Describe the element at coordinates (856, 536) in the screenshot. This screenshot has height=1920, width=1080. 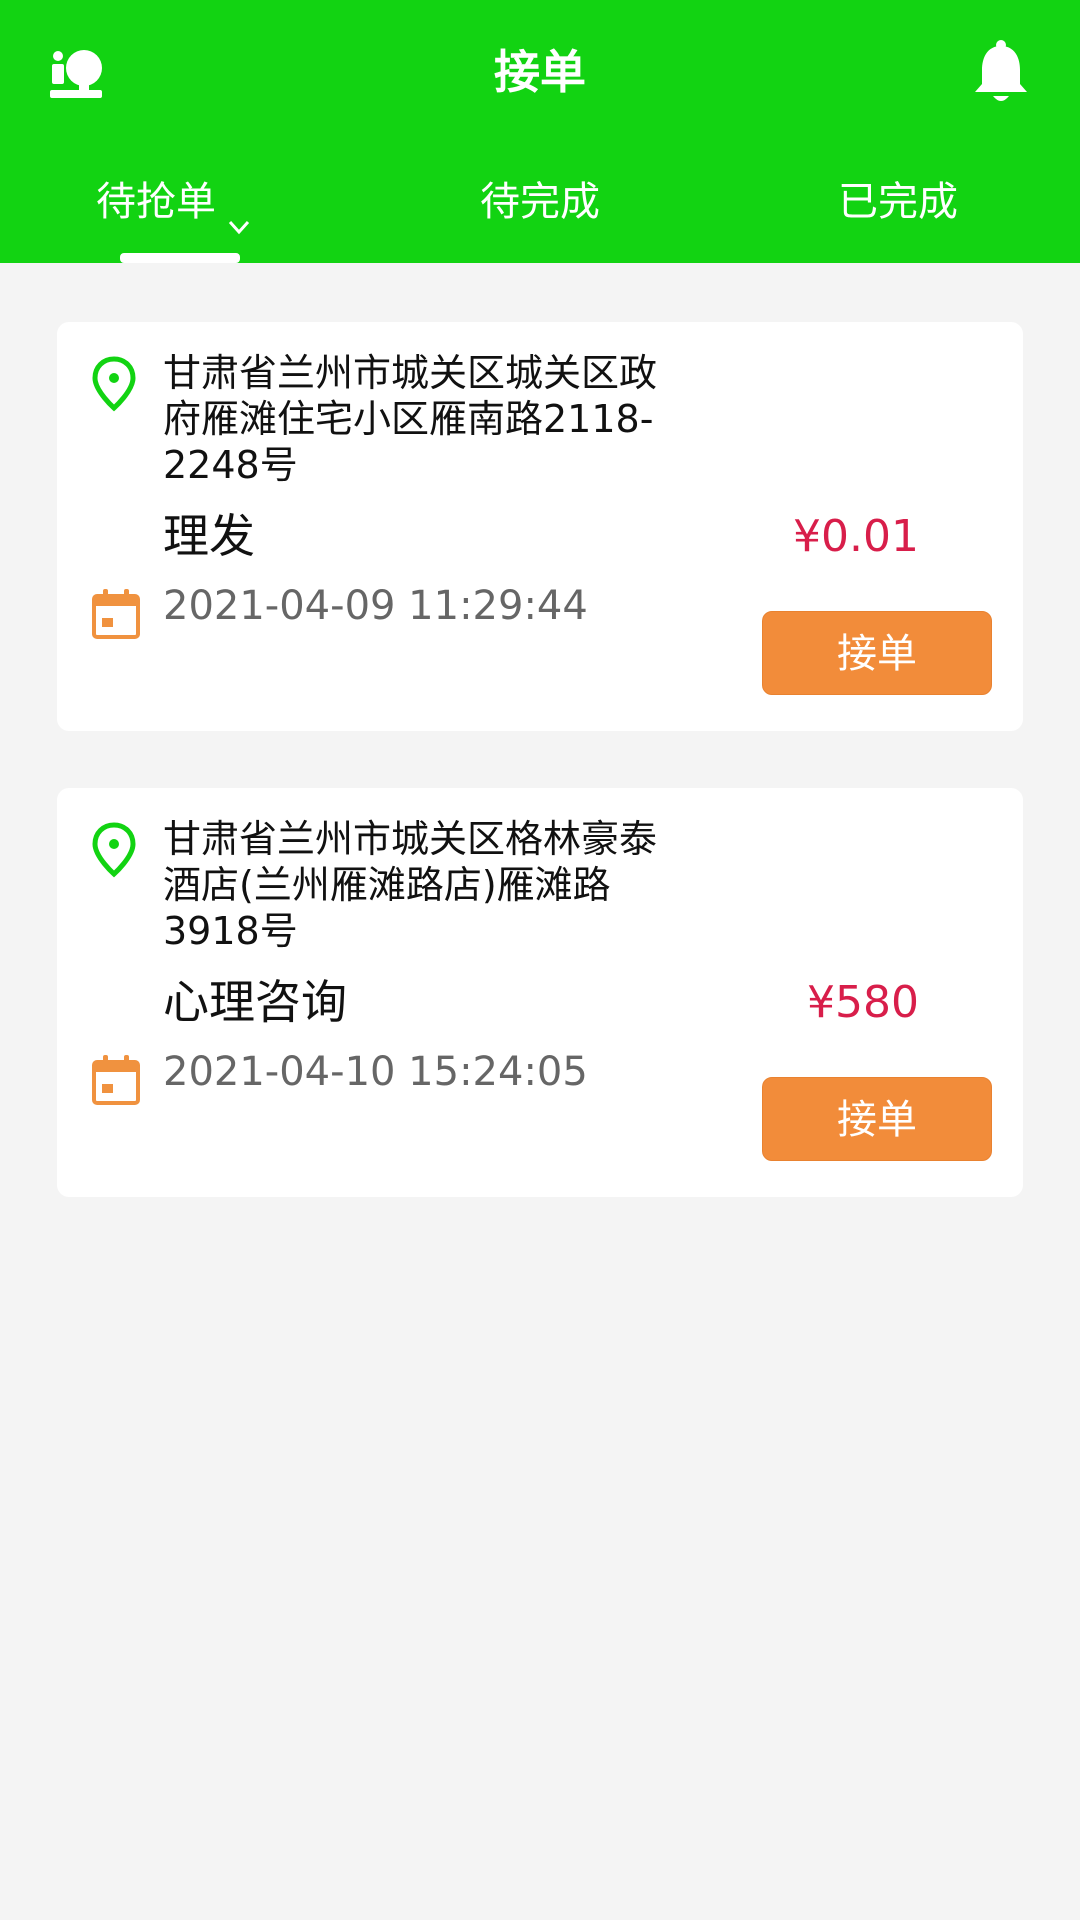
I see `order-price: ¥0.01` at that location.